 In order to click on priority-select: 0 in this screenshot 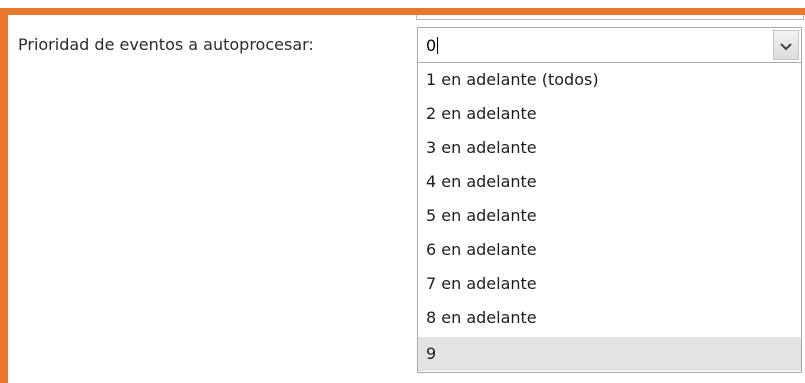, I will do `click(609, 45)`.